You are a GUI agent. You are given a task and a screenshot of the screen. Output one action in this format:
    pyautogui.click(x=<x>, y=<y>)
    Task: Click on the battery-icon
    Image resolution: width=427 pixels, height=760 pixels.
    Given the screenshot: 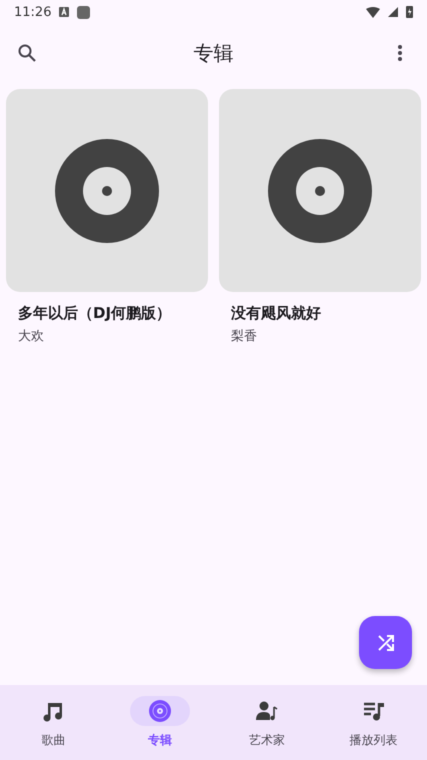 What is the action you would take?
    pyautogui.click(x=409, y=12)
    